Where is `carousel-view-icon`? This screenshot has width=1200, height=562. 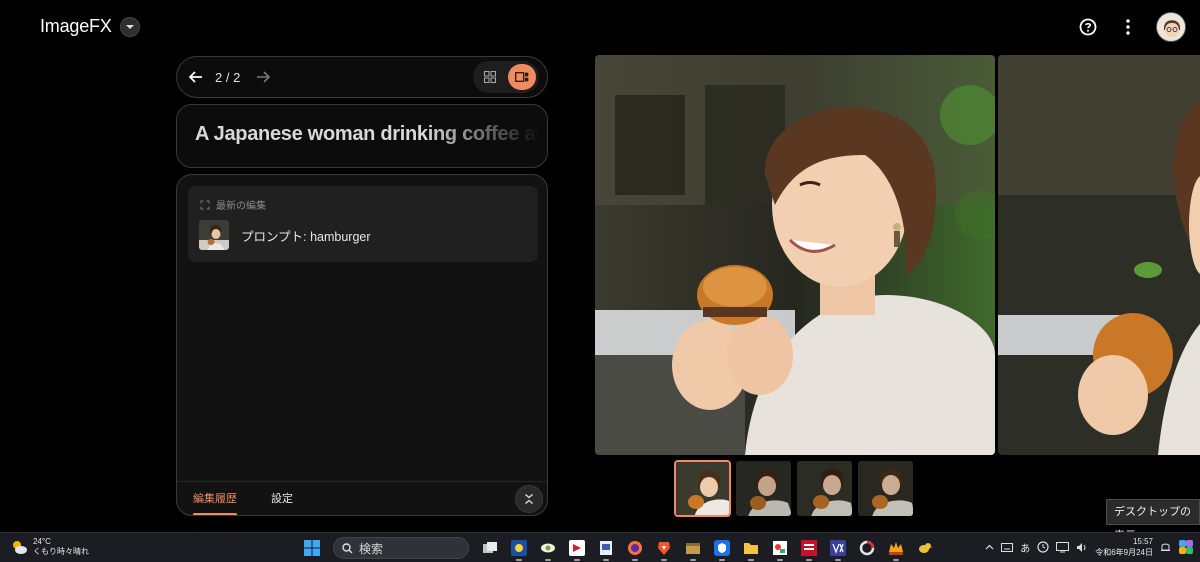
carousel-view-icon is located at coordinates (522, 77).